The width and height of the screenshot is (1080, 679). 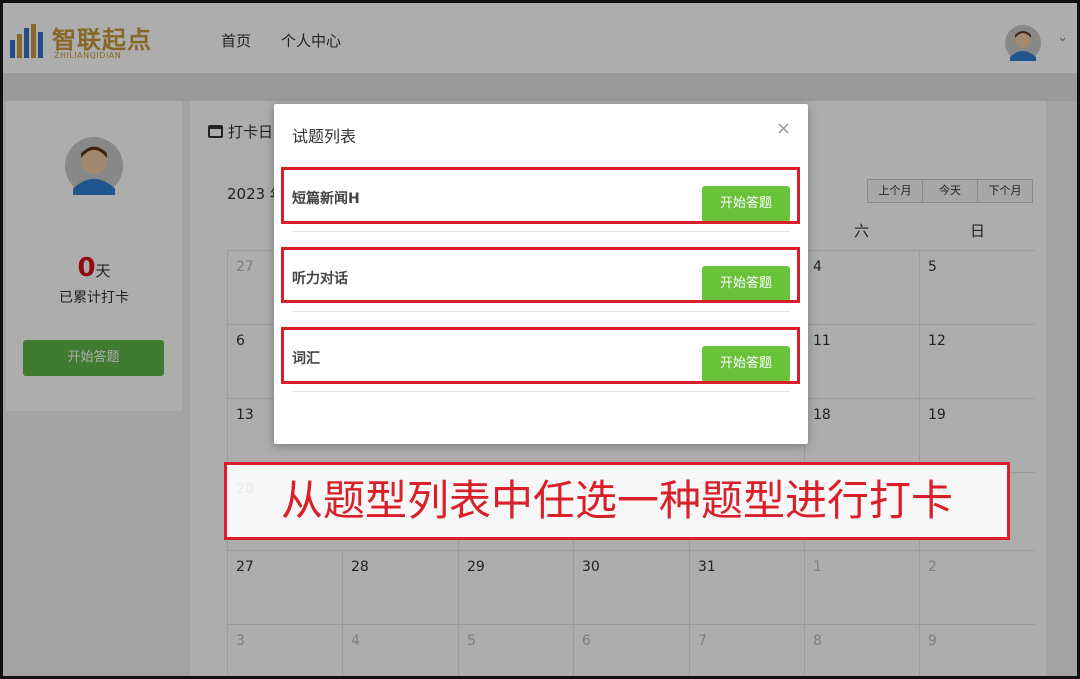 I want to click on close-icon: ×, so click(x=783, y=129).